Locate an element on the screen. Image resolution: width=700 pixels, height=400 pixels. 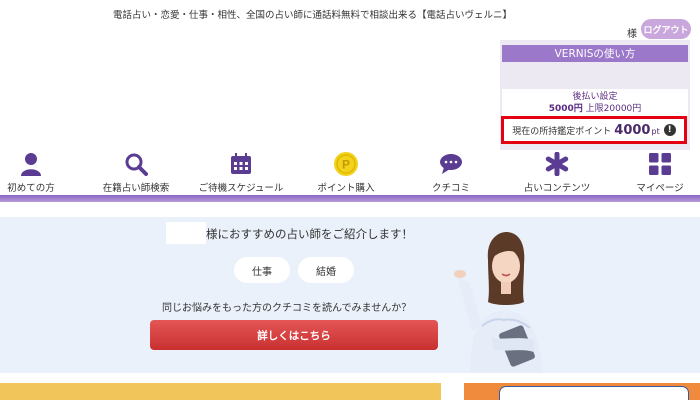
payment-line: 5000円 上限20000円 is located at coordinates (595, 109).